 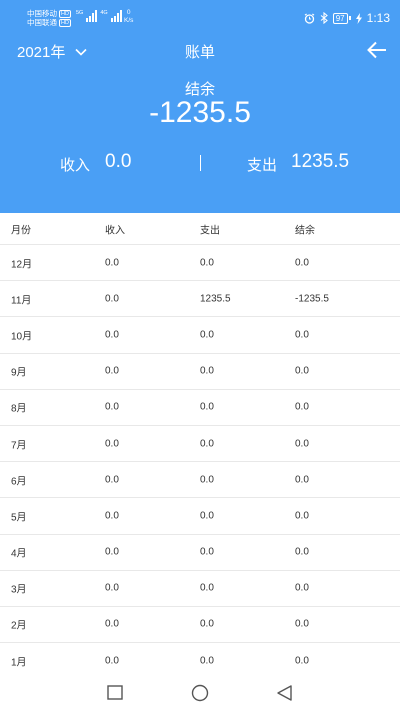 I want to click on cell-month: 4月, so click(x=19, y=554).